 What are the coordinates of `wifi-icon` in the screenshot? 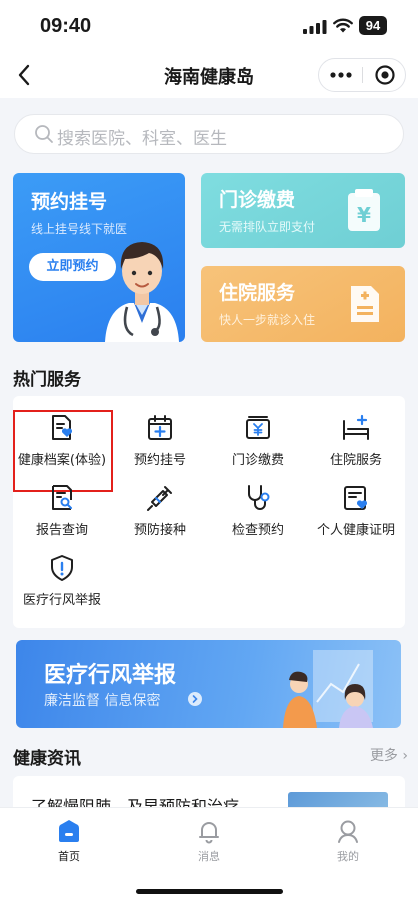 It's located at (343, 25).